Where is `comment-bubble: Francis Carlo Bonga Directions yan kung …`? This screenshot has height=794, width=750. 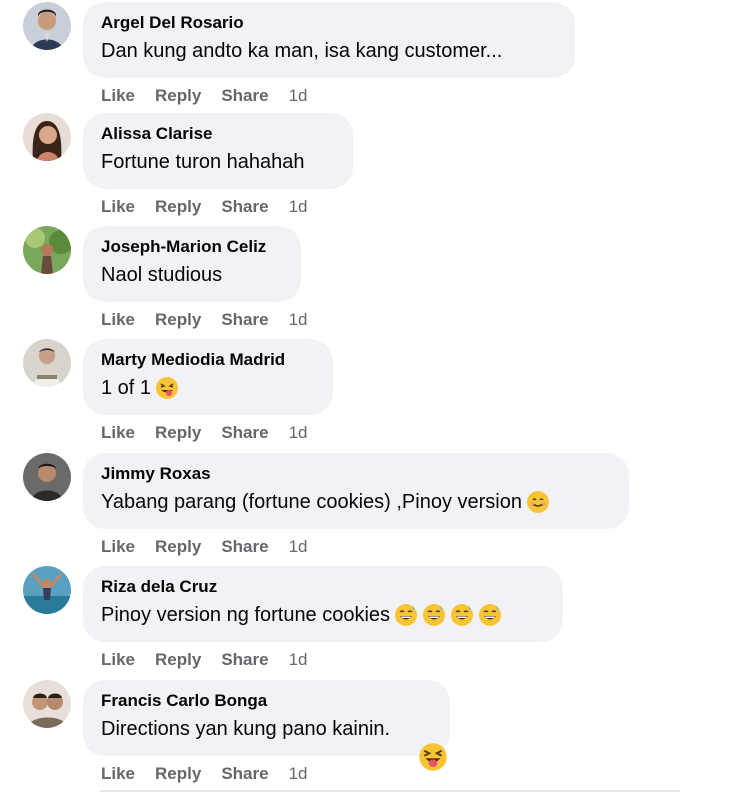
comment-bubble: Francis Carlo Bonga Directions yan kung … is located at coordinates (266, 718).